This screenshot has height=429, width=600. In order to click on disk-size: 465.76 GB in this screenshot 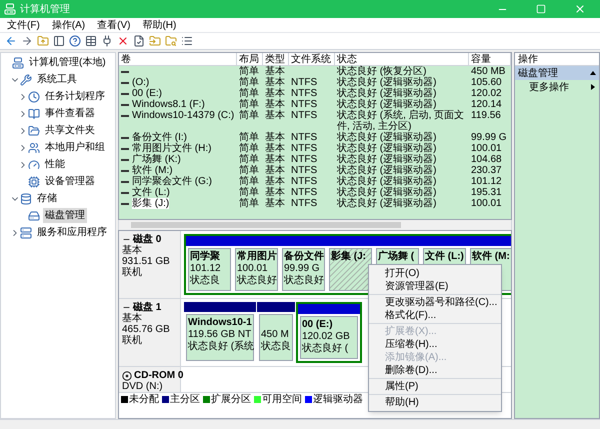, I will do `click(146, 329)`.